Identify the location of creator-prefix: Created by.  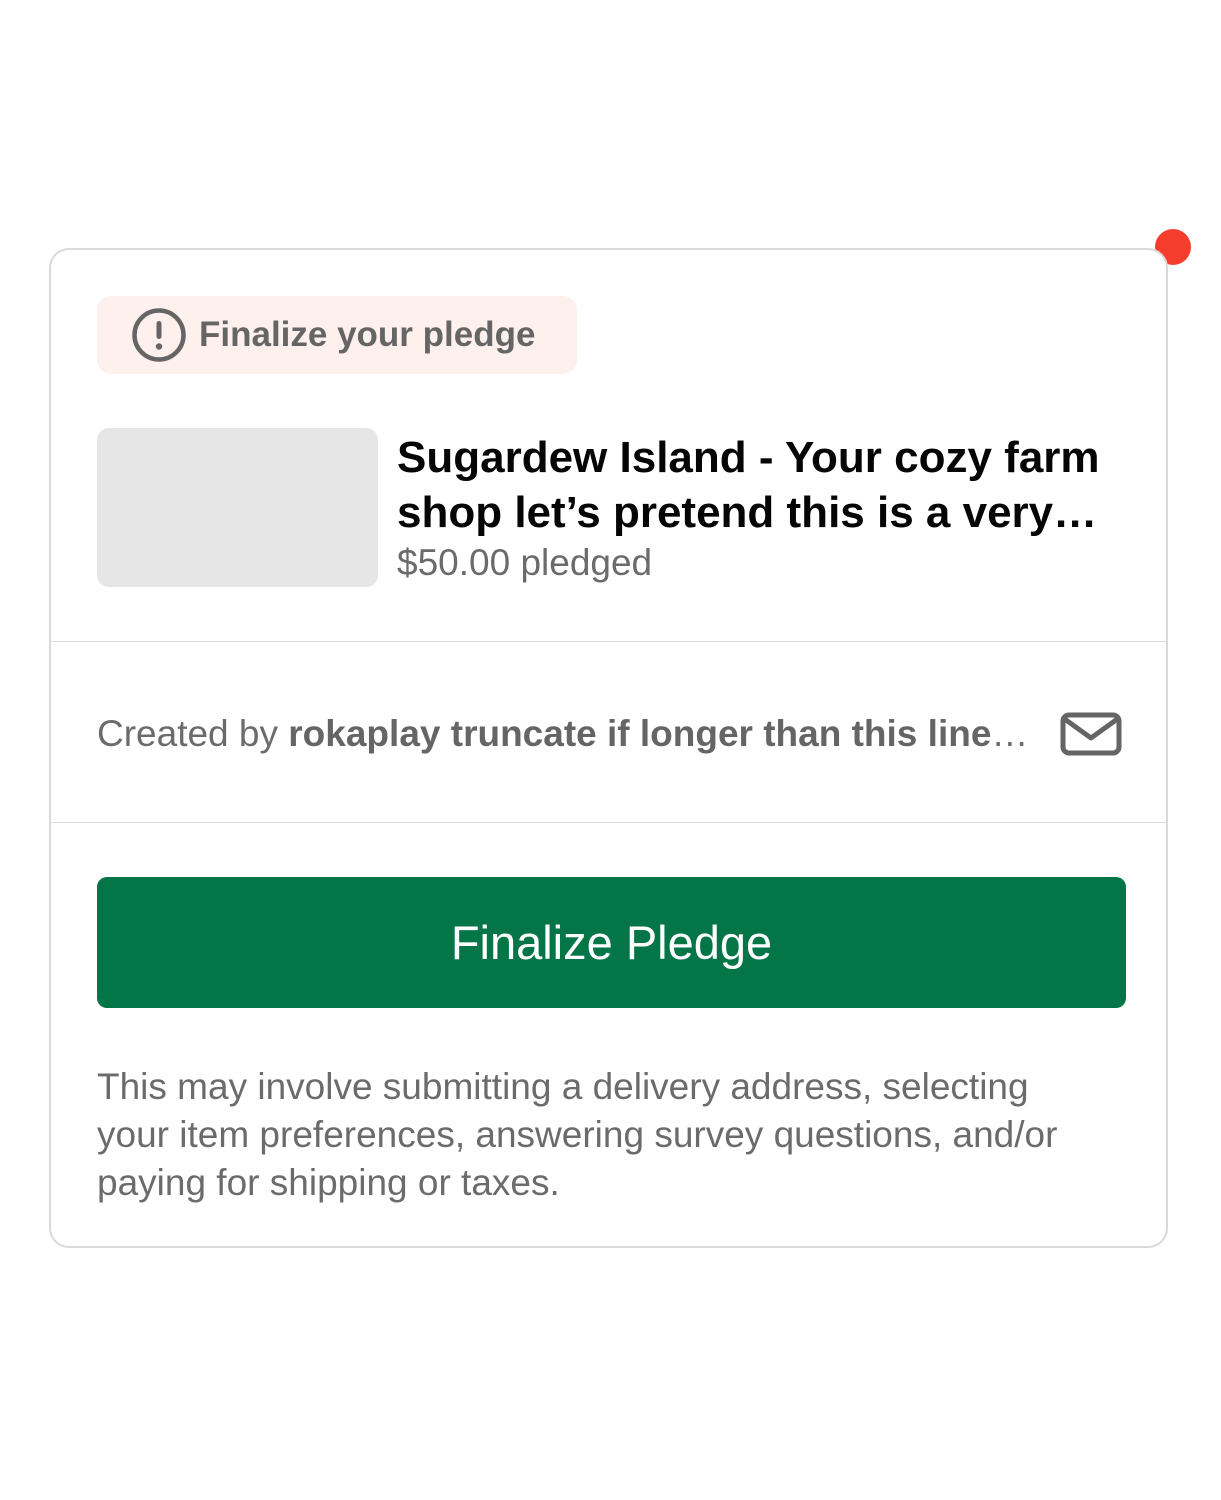
(193, 733).